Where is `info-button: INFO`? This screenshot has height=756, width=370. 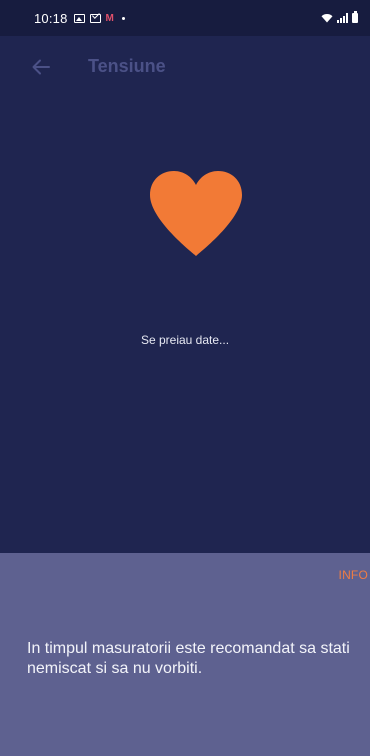
info-button: INFO is located at coordinates (353, 575).